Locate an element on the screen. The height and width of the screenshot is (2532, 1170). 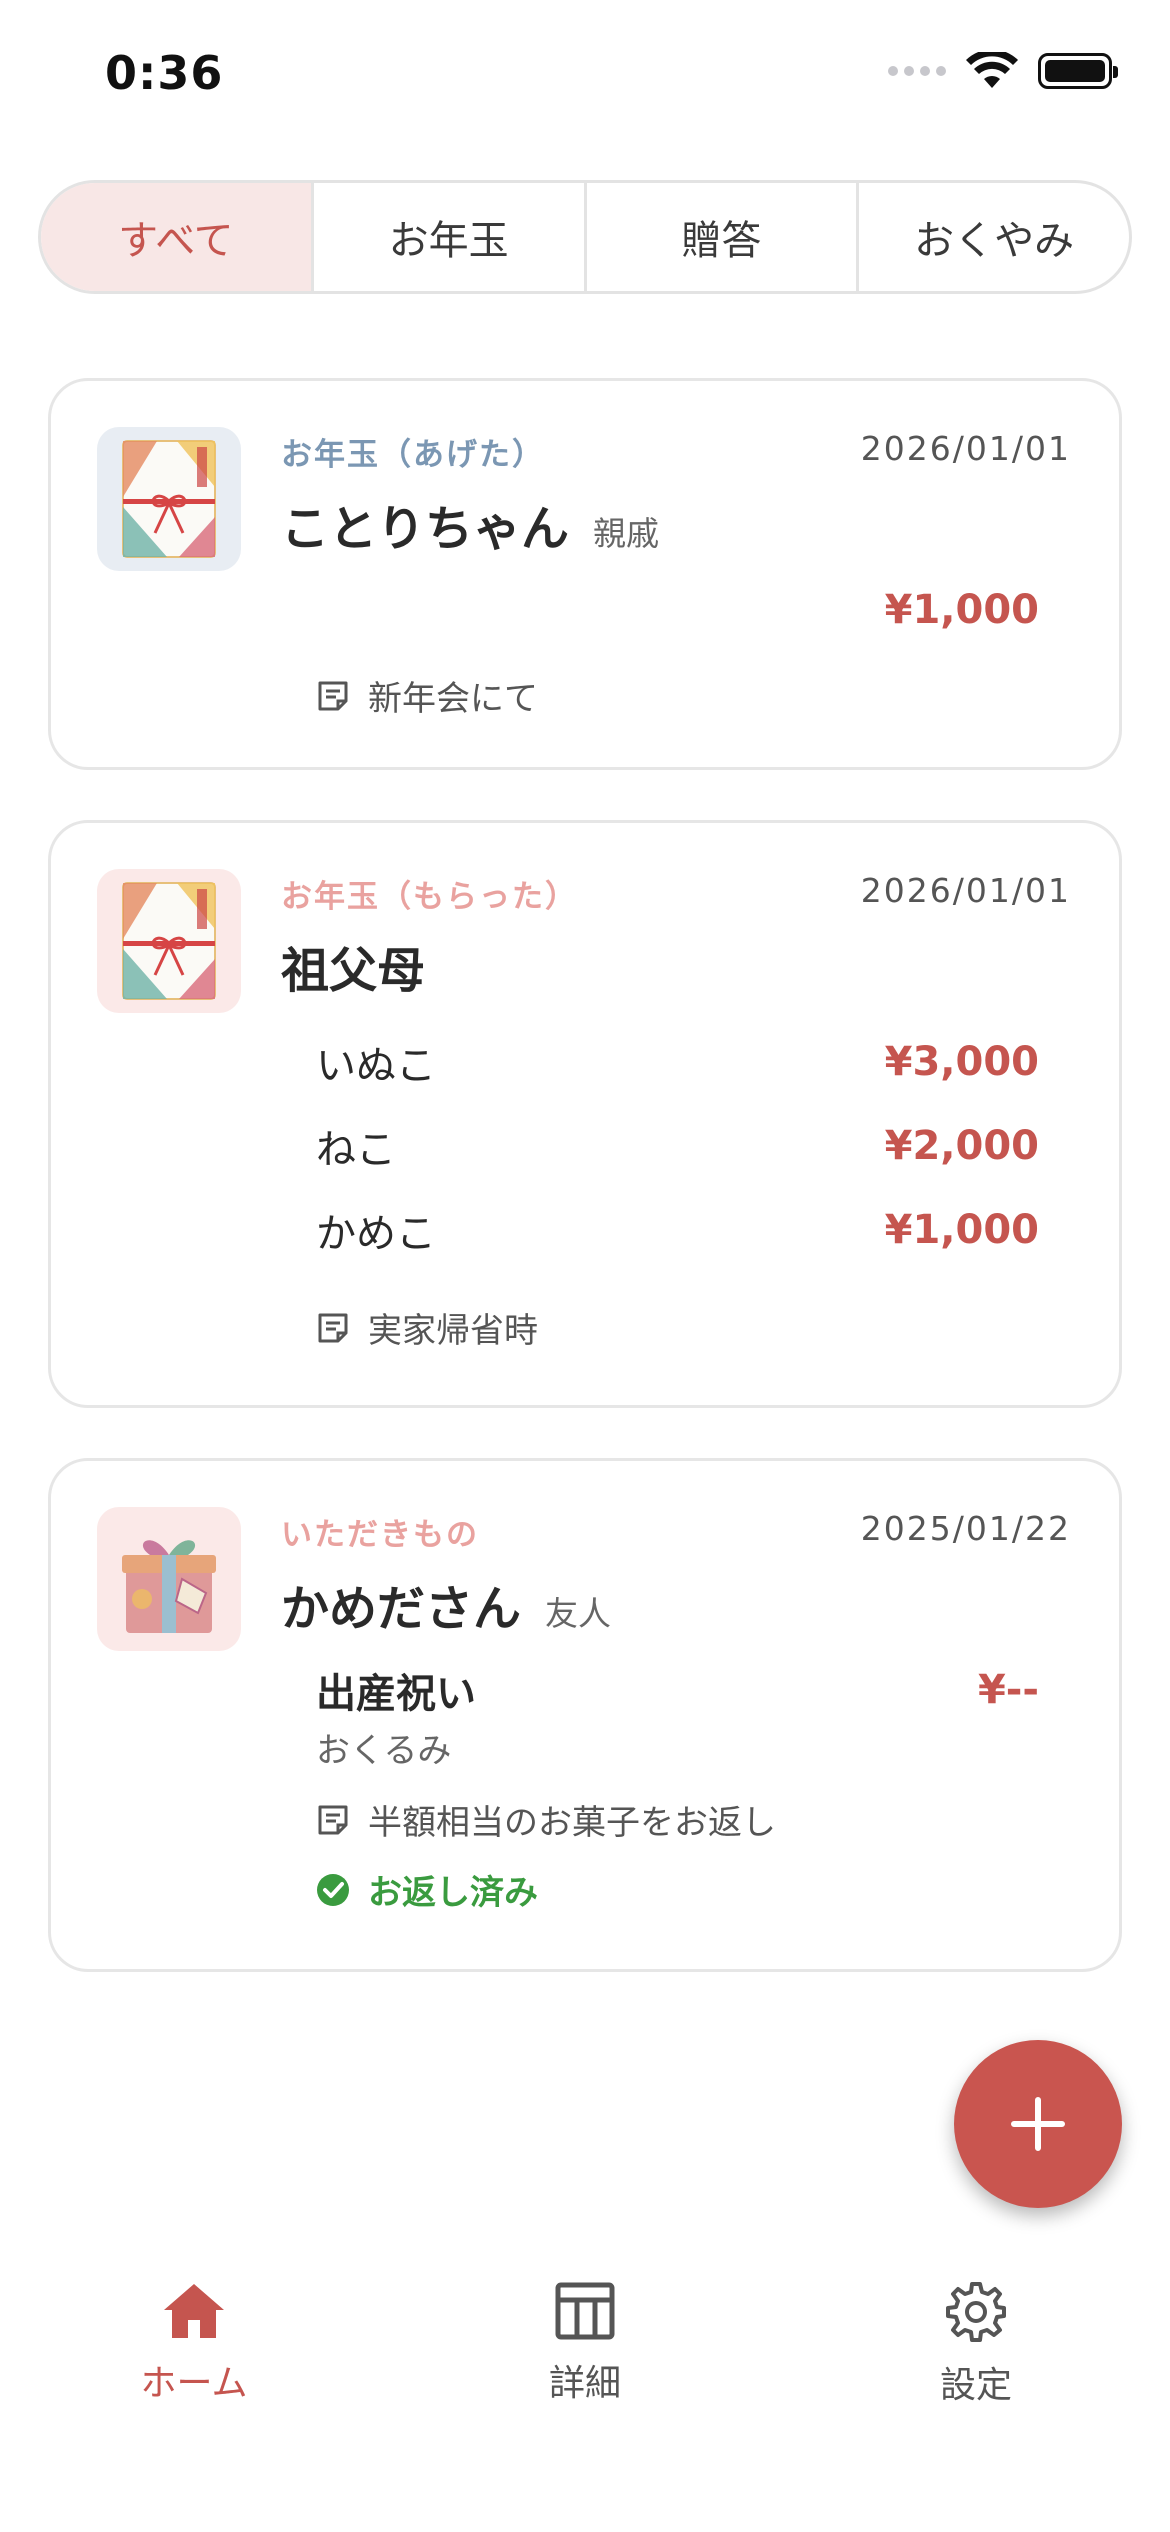
line-item: 出産祝い ¥-- is located at coordinates (677, 1690).